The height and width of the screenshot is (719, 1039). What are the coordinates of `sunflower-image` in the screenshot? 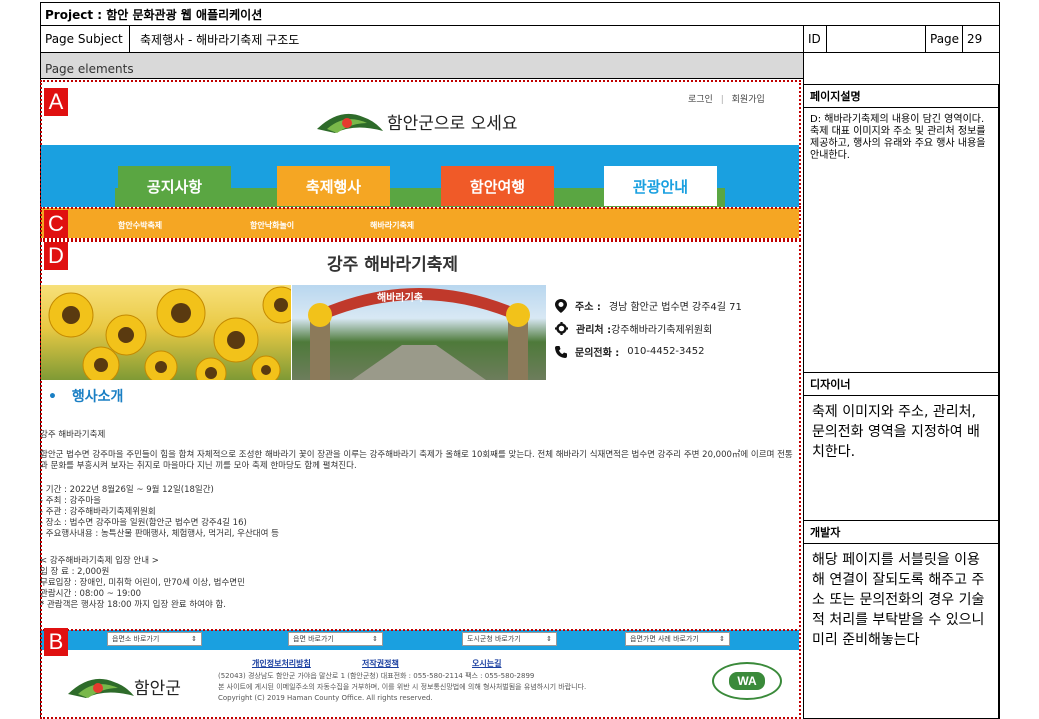 It's located at (166, 332).